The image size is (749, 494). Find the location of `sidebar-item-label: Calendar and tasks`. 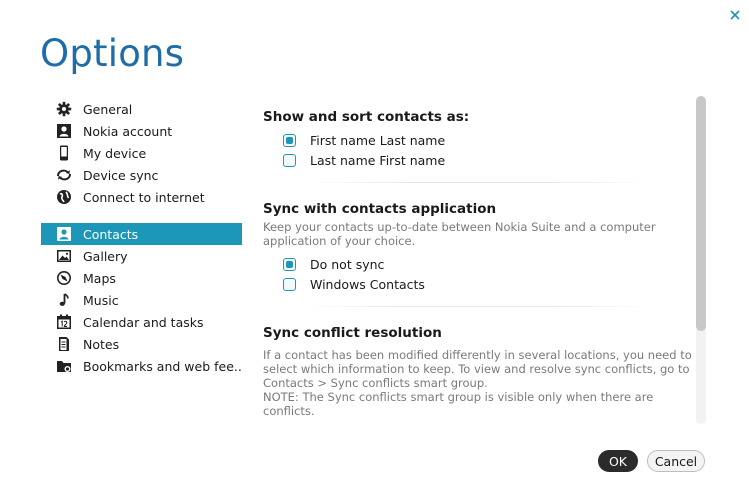

sidebar-item-label: Calendar and tasks is located at coordinates (143, 322).